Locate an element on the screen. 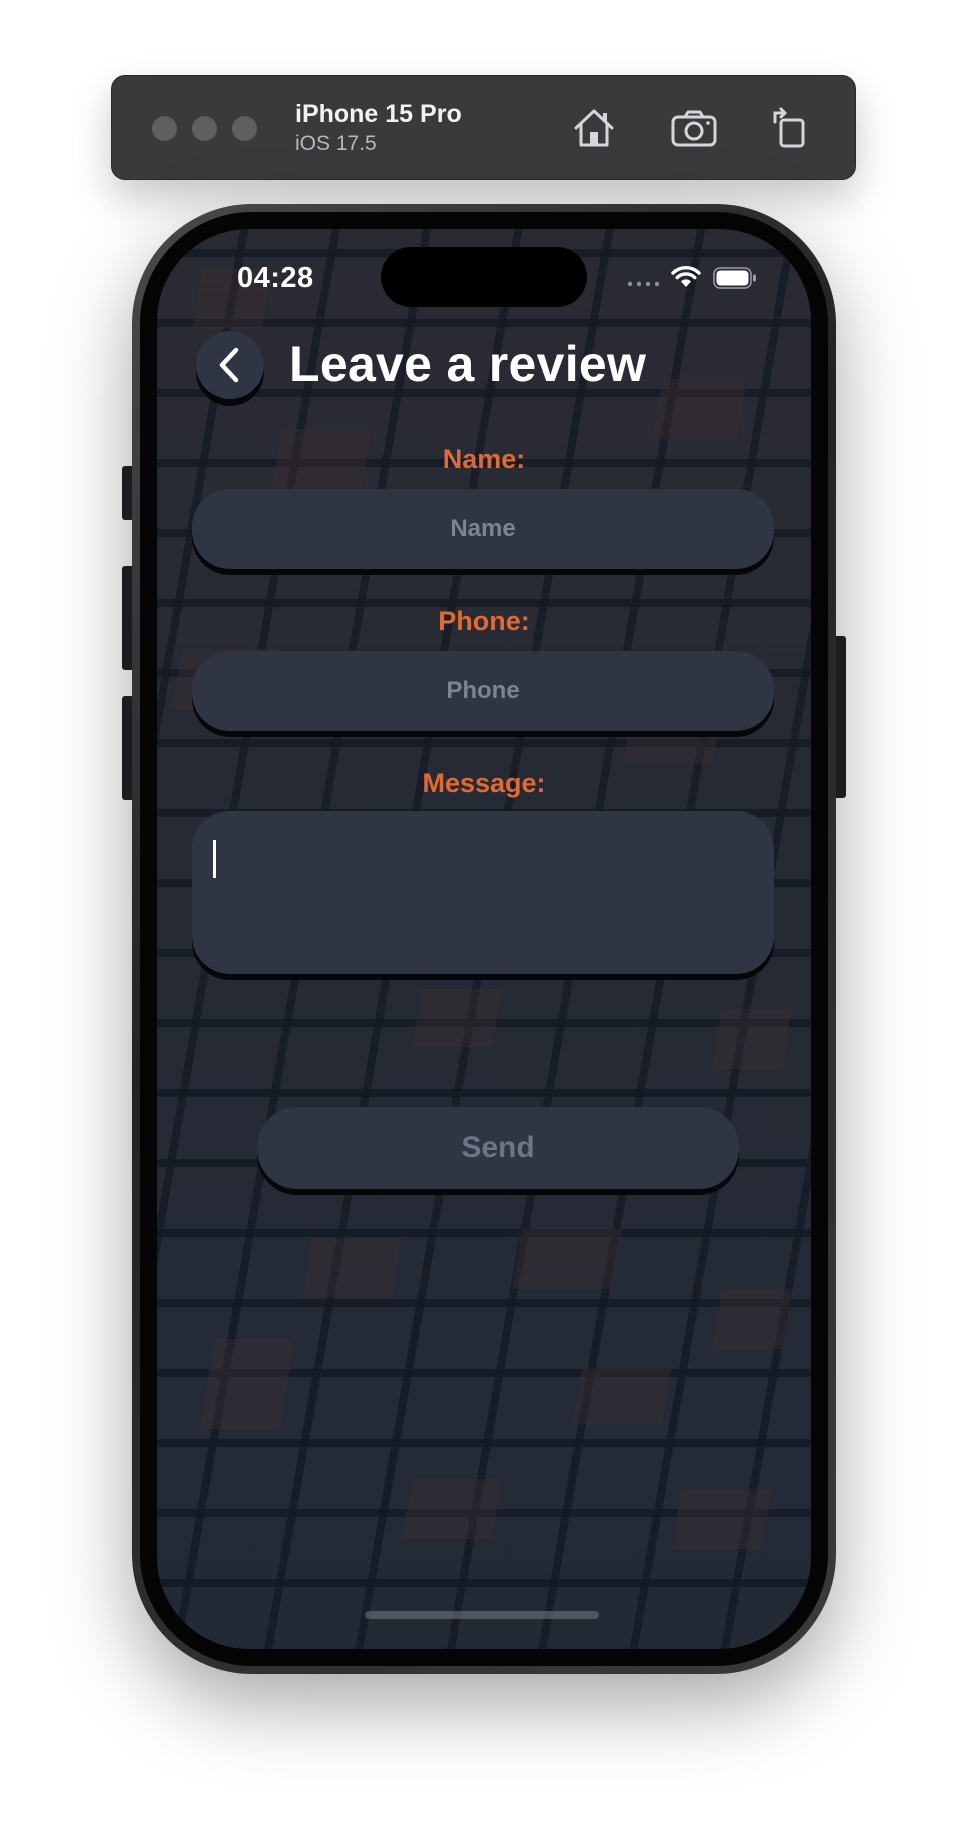 This screenshot has height=1826, width=968. status-time: 04:28 is located at coordinates (275, 278).